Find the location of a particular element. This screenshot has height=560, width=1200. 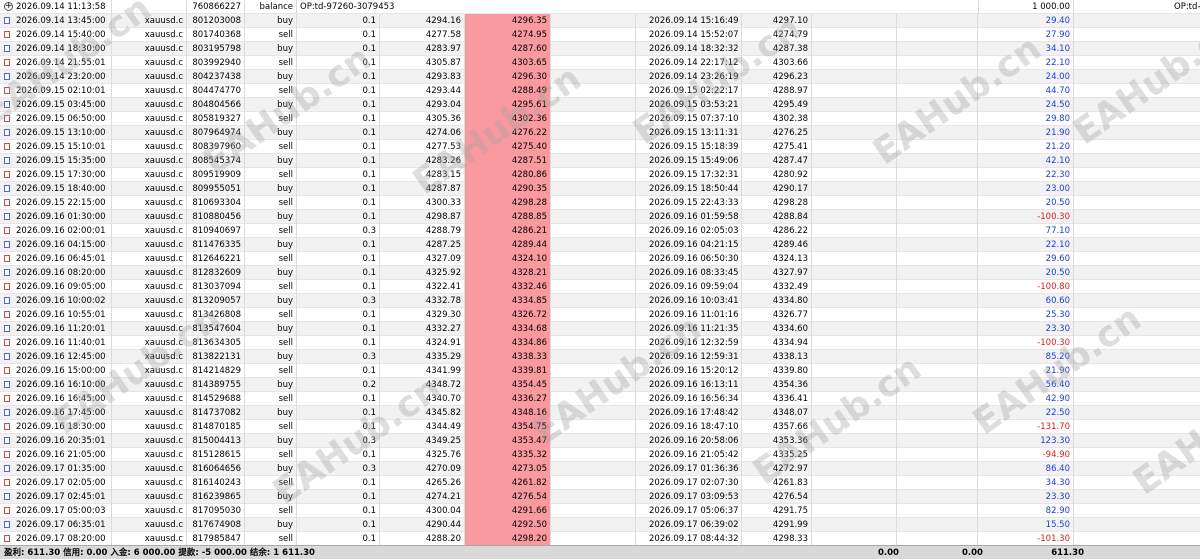

sl-cell: 4338.33 is located at coordinates (508, 357).